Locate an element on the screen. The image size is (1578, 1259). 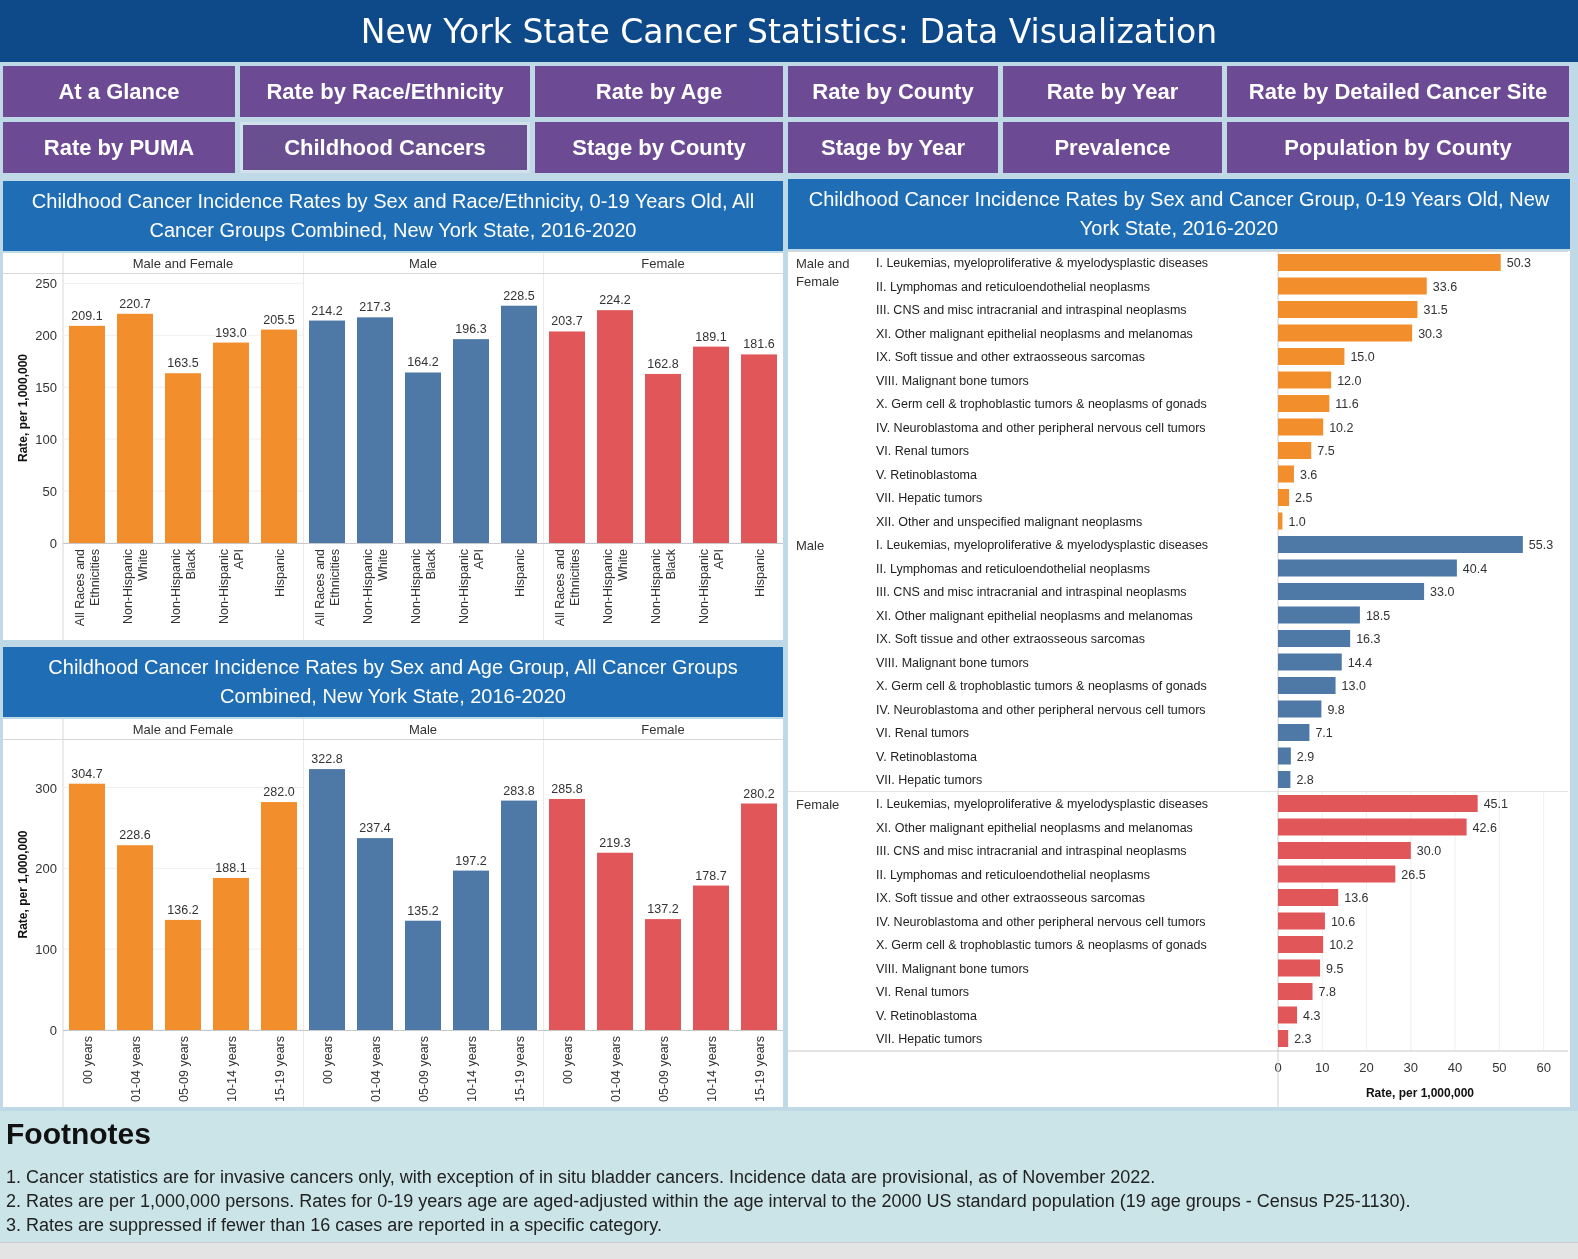
axis-tick-label: 150 is located at coordinates (46, 388).